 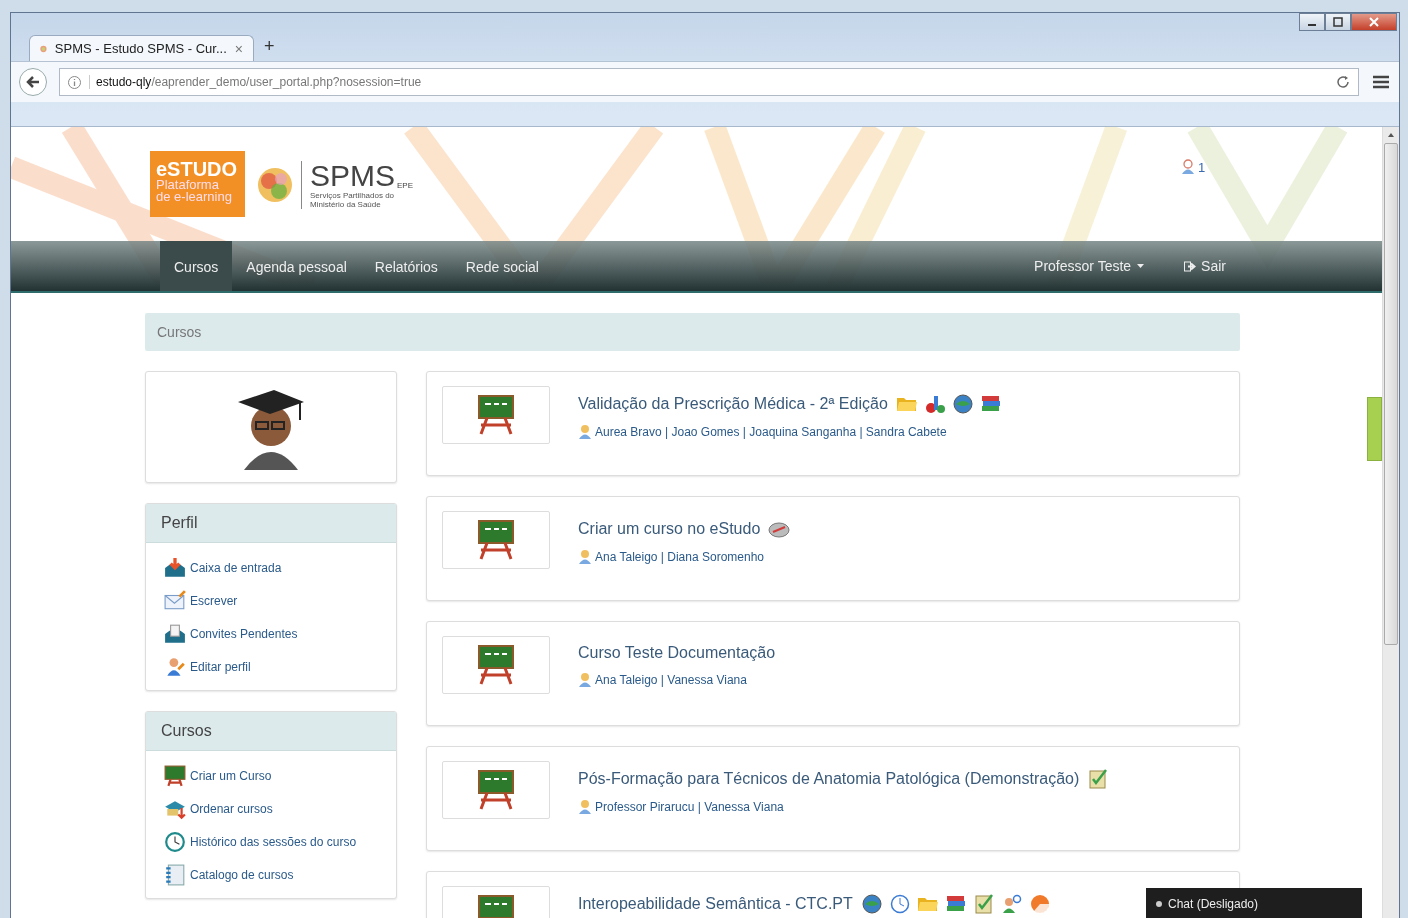 What do you see at coordinates (1312, 22) in the screenshot?
I see `minimize-button` at bounding box center [1312, 22].